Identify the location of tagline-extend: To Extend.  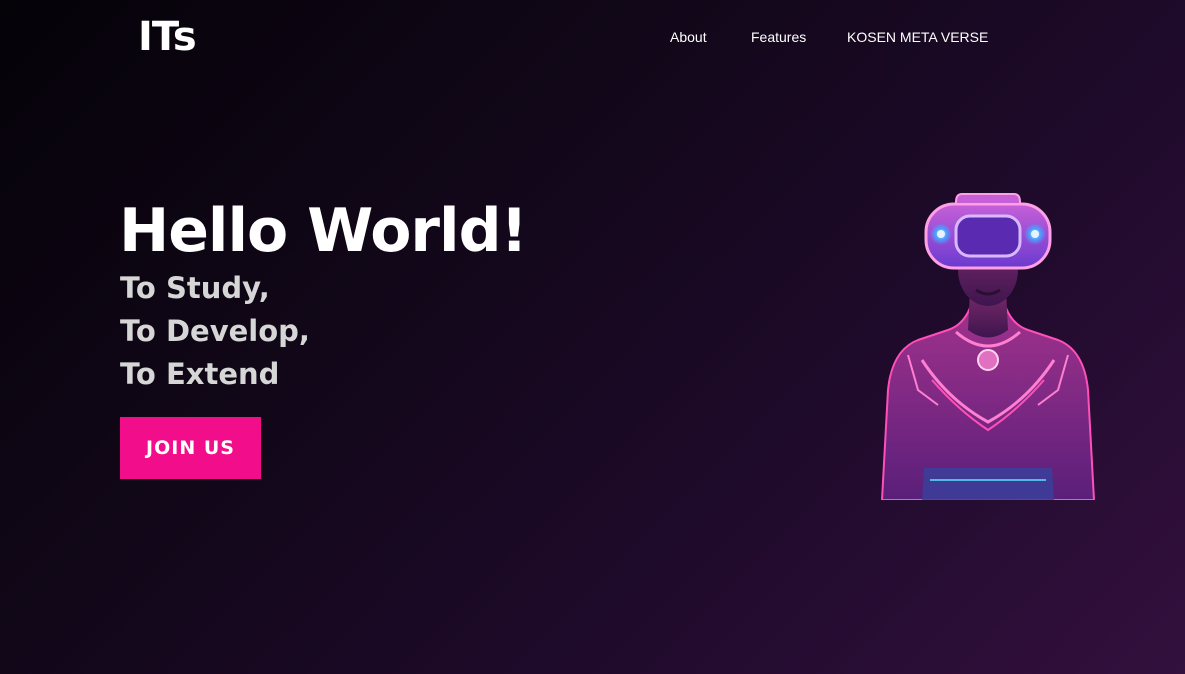
(200, 374).